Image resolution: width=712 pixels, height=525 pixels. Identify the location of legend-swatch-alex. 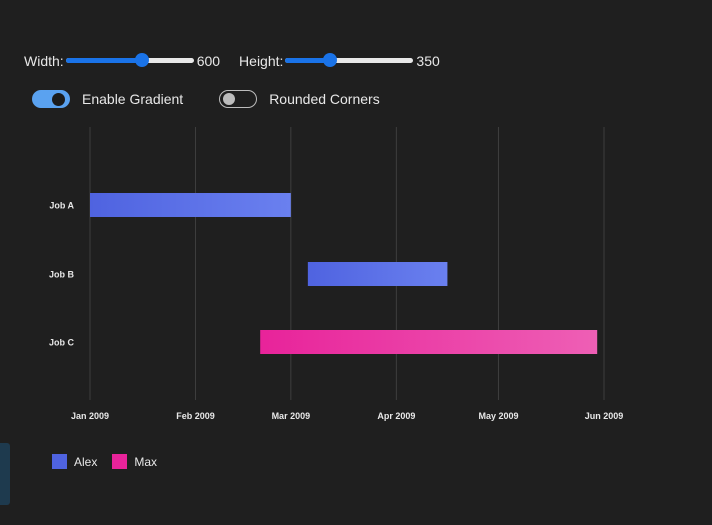
(59, 461).